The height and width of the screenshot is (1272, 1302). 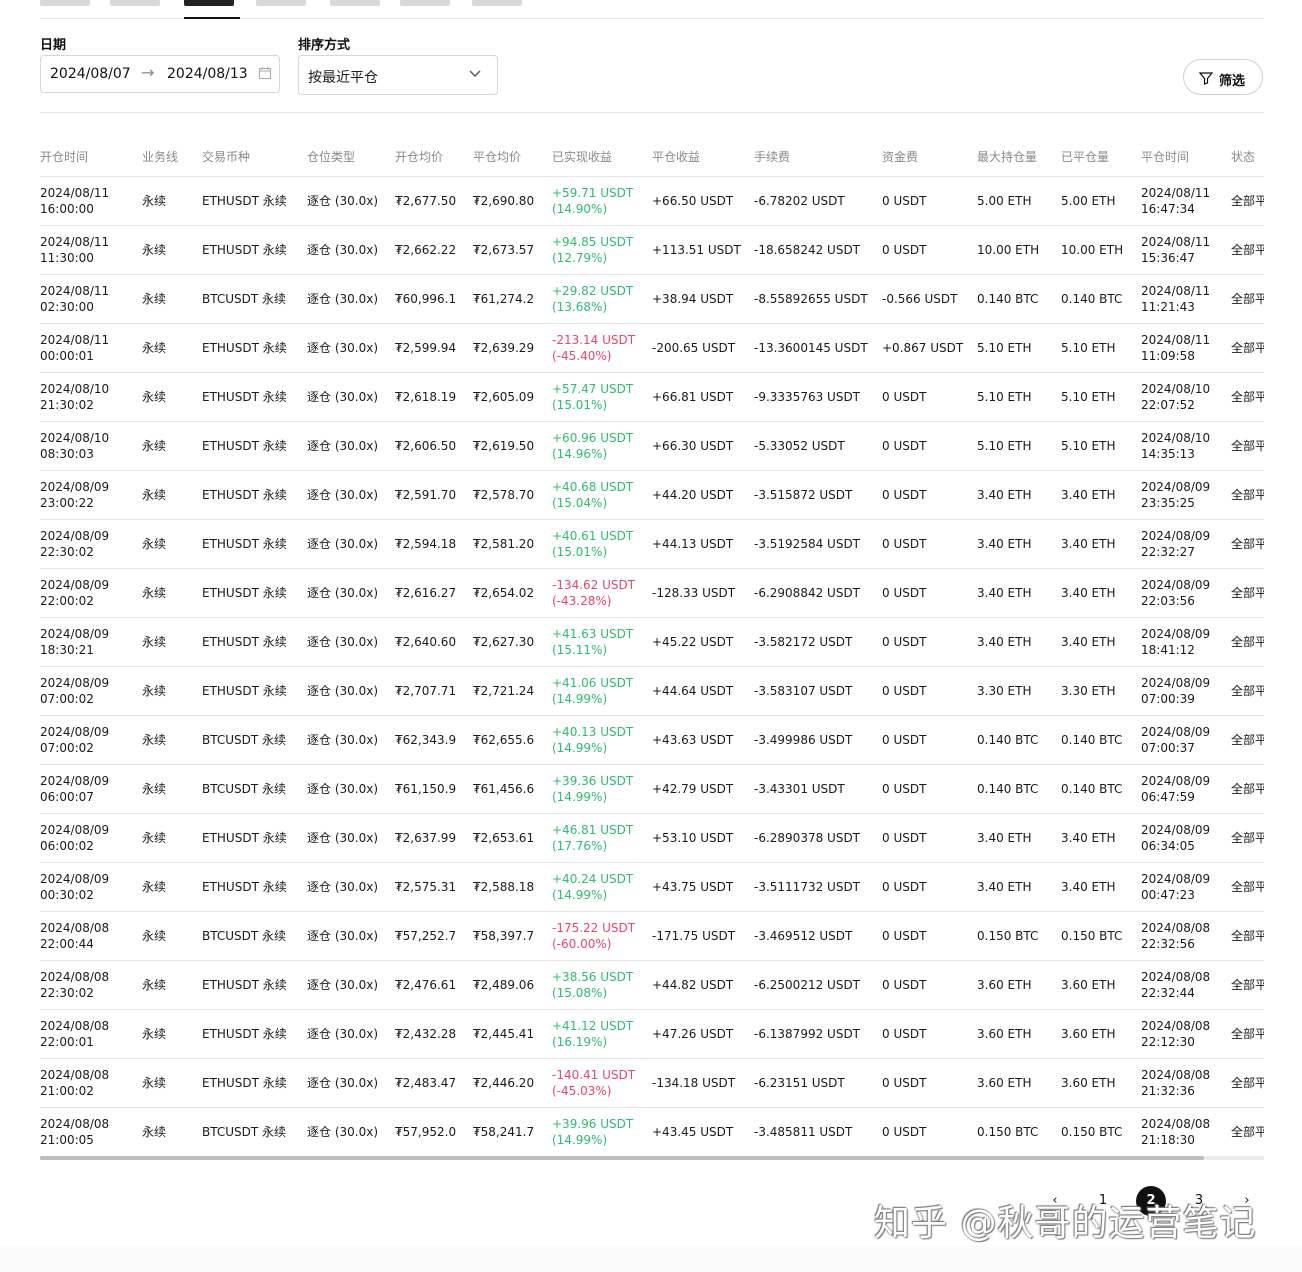 I want to click on open-price-cell: ₮57,952.0, so click(x=434, y=1132).